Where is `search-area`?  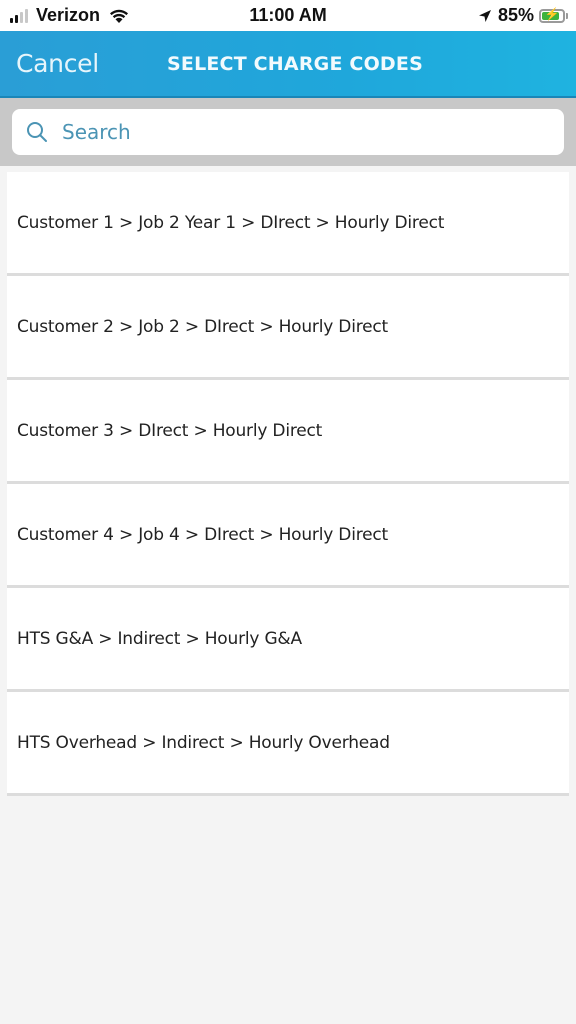 search-area is located at coordinates (288, 132).